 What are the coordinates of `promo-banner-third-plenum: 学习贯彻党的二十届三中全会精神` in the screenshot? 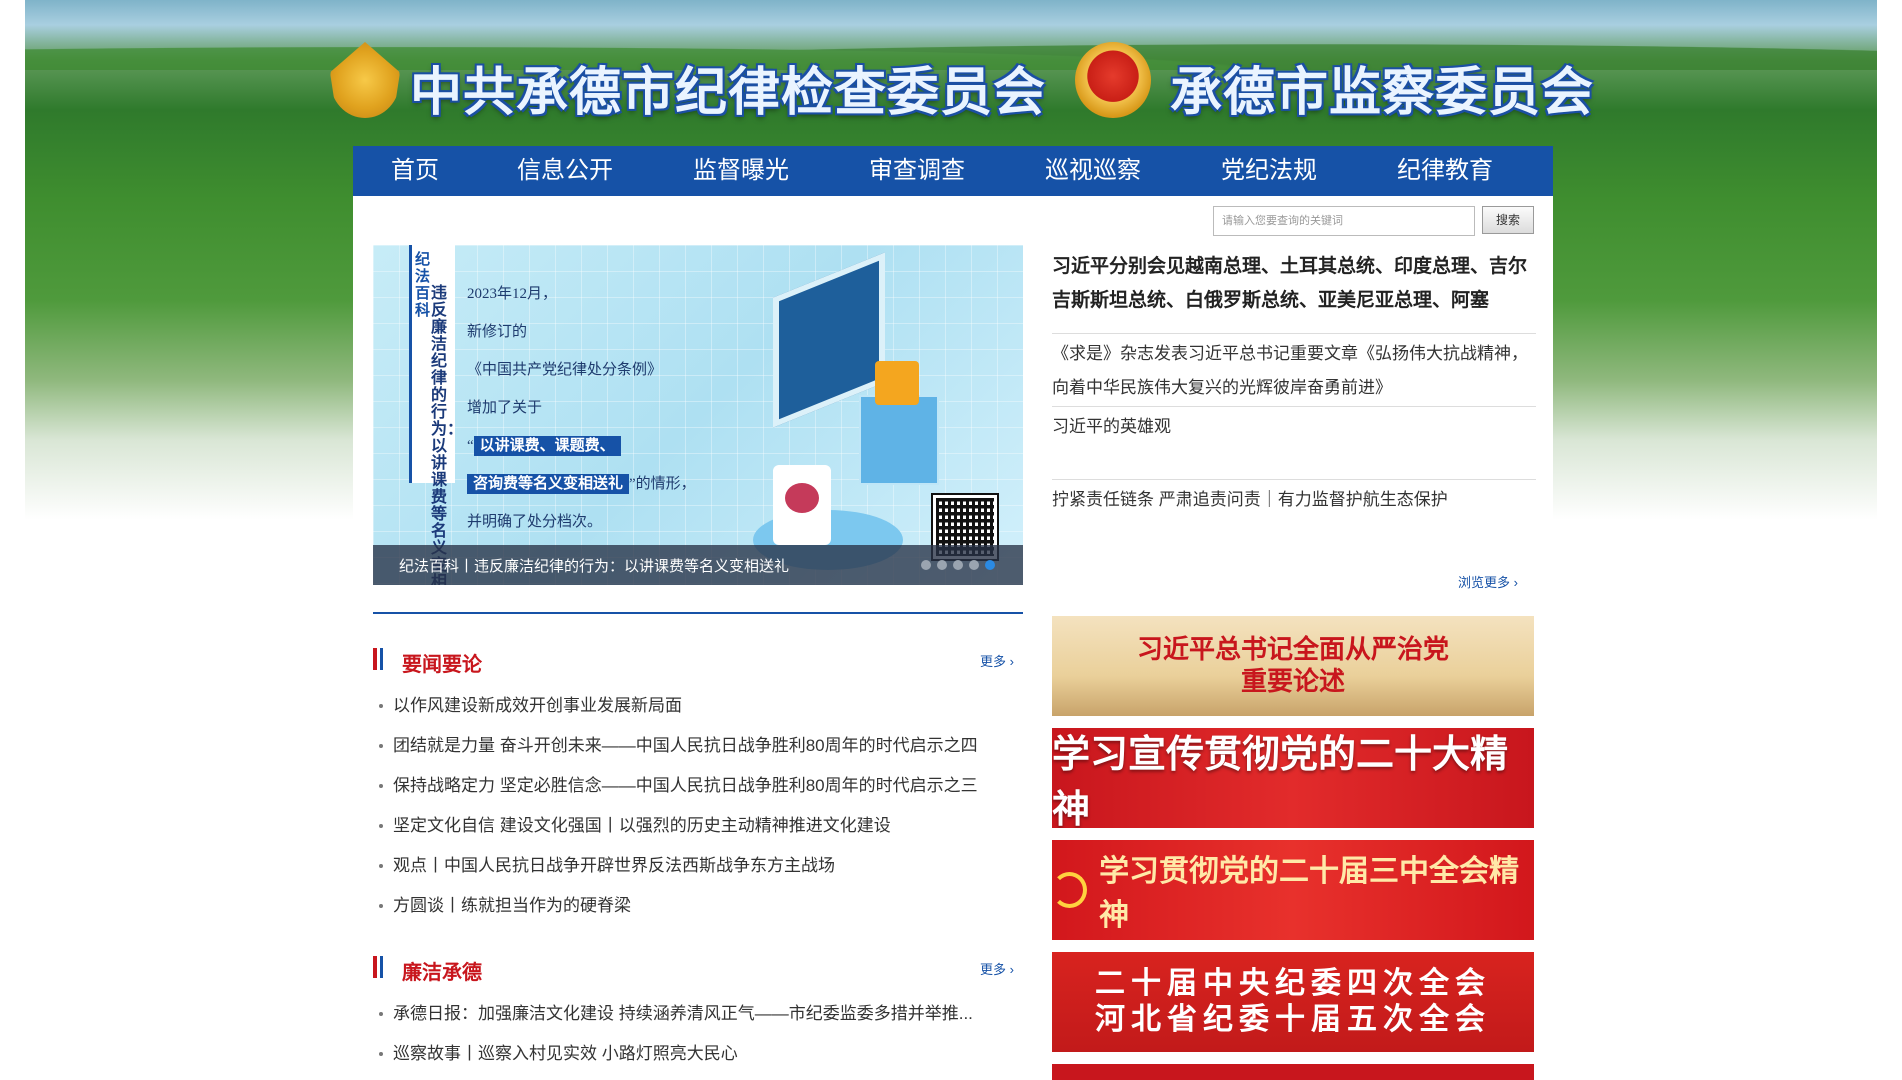 It's located at (1293, 890).